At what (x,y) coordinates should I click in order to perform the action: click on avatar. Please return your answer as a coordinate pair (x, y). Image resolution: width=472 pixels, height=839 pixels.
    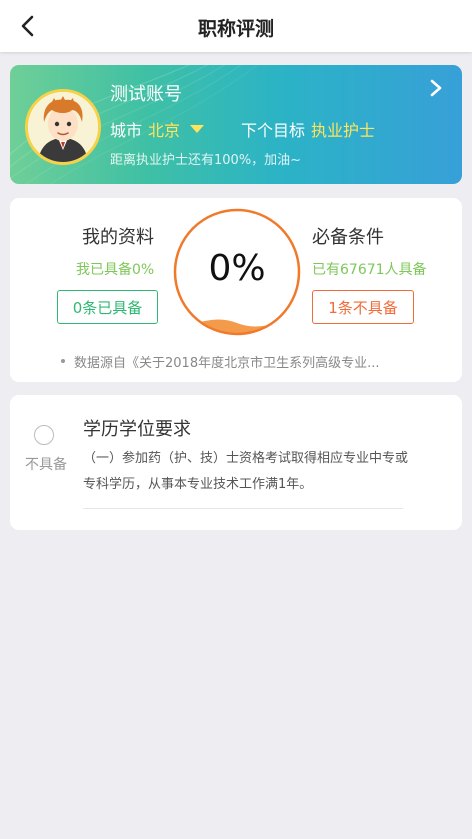
    Looking at the image, I should click on (63, 127).